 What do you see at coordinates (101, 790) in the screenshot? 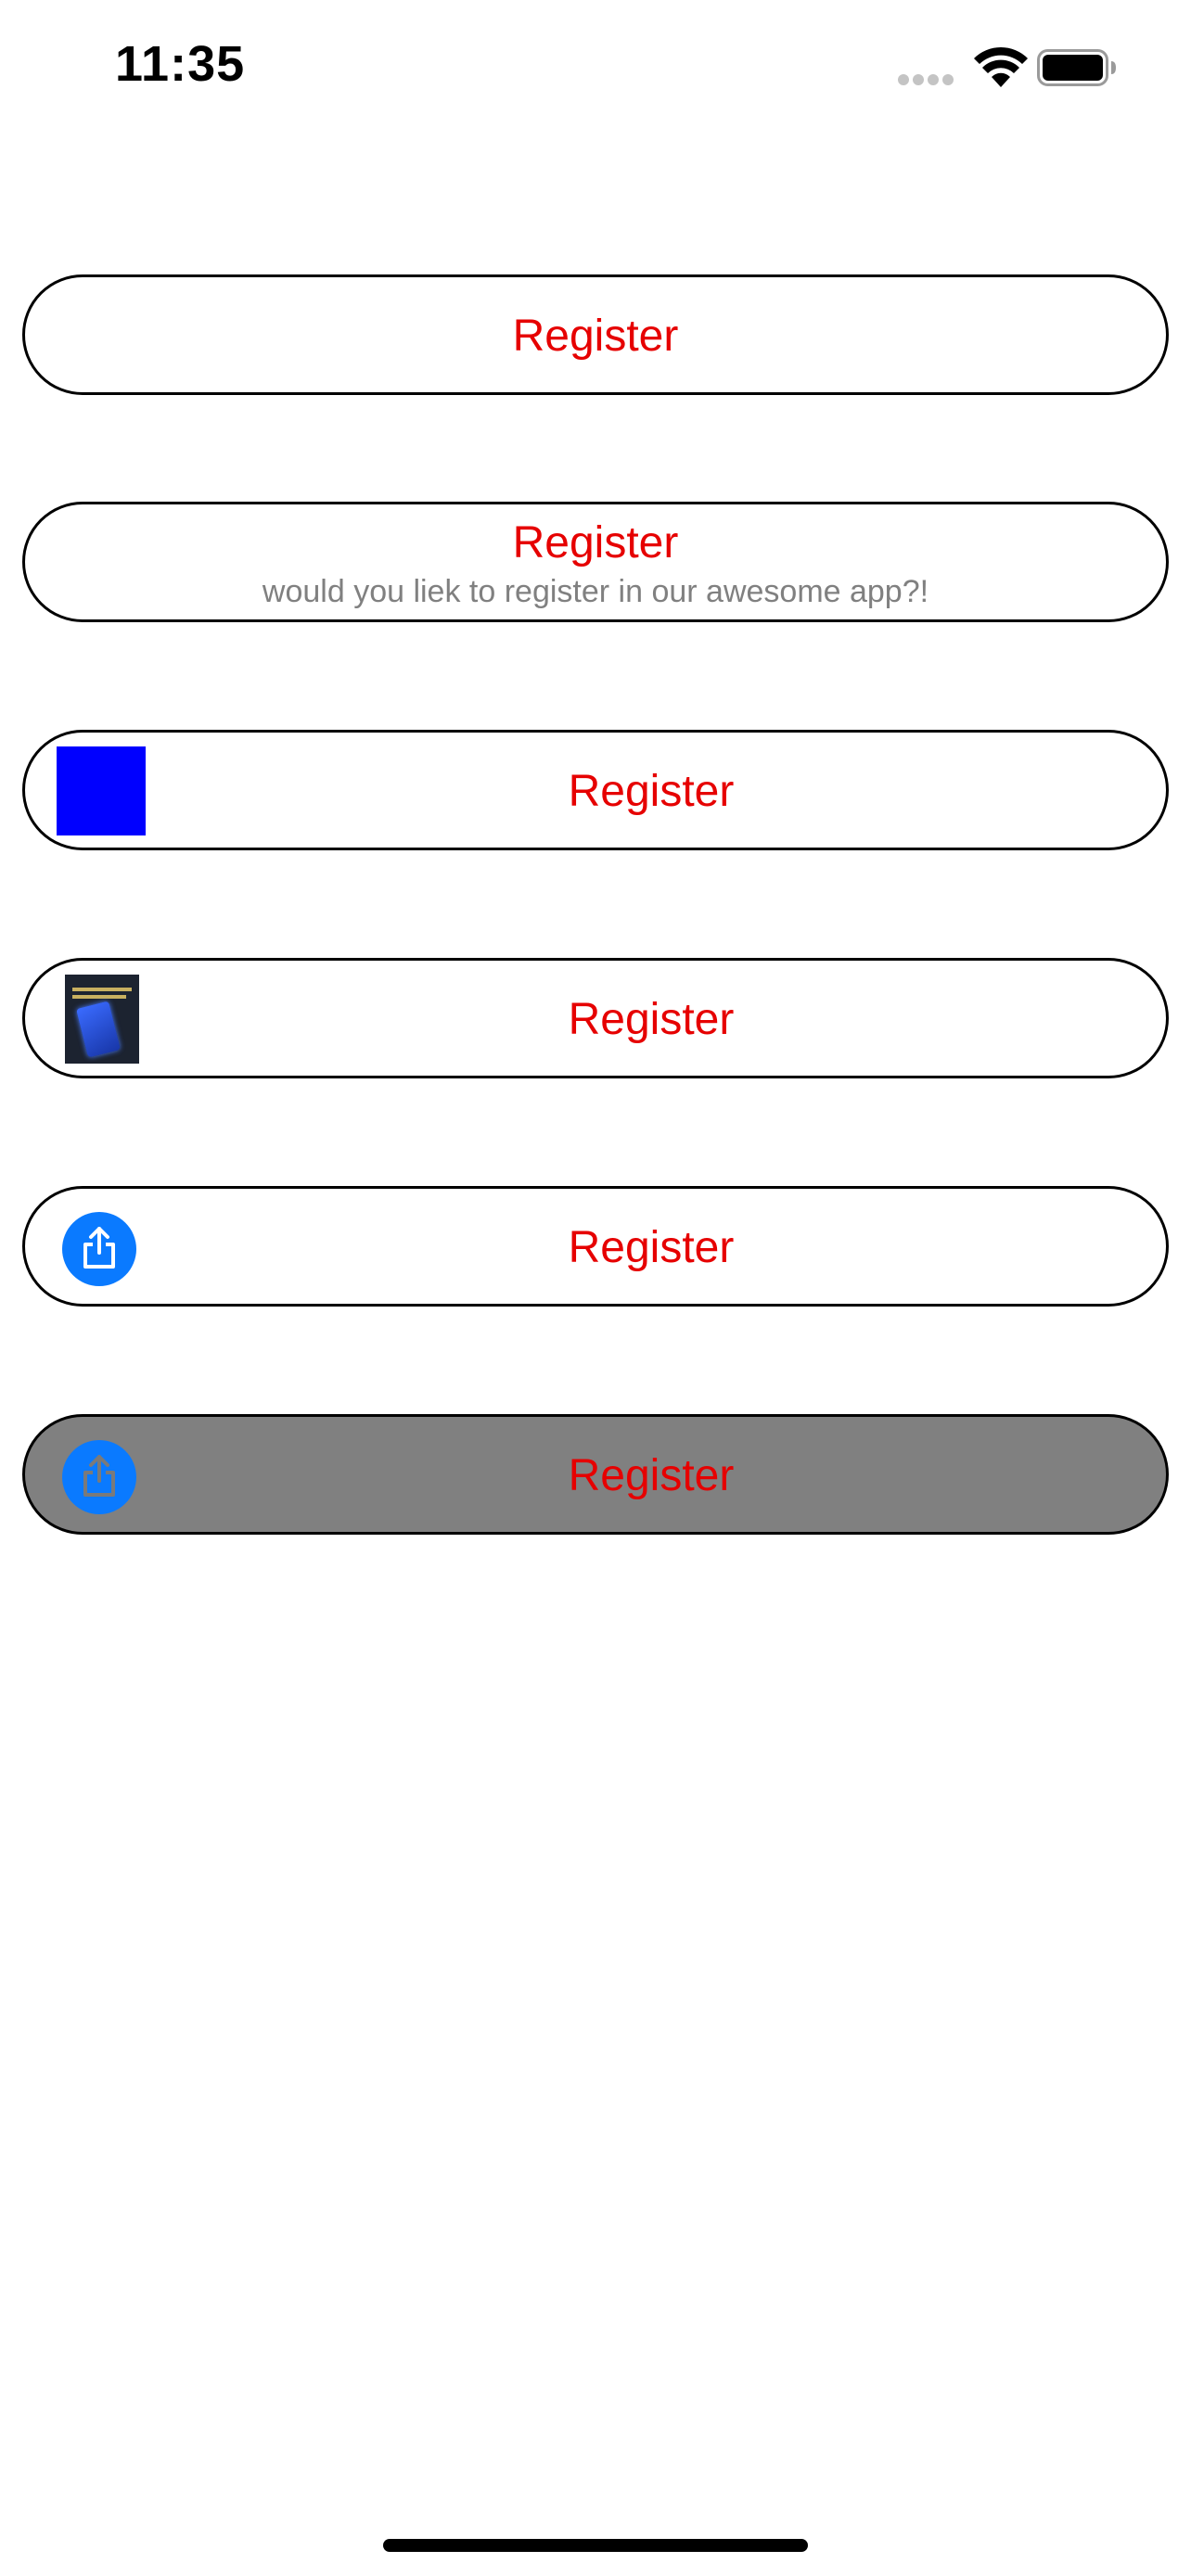
I see `blue-square-icon` at bounding box center [101, 790].